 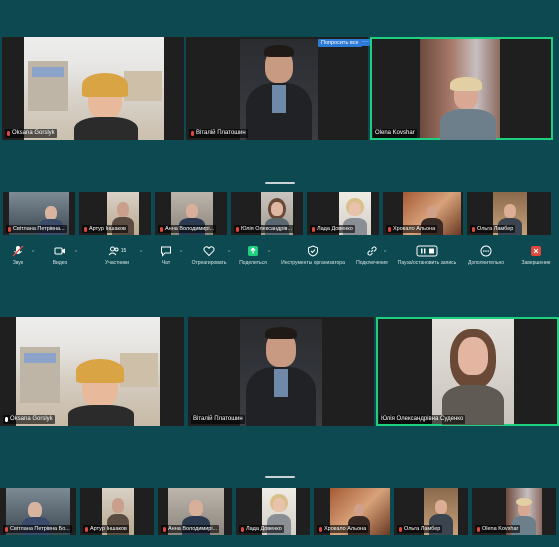 I want to click on end-meeting-button: Завершение, so click(x=533, y=255).